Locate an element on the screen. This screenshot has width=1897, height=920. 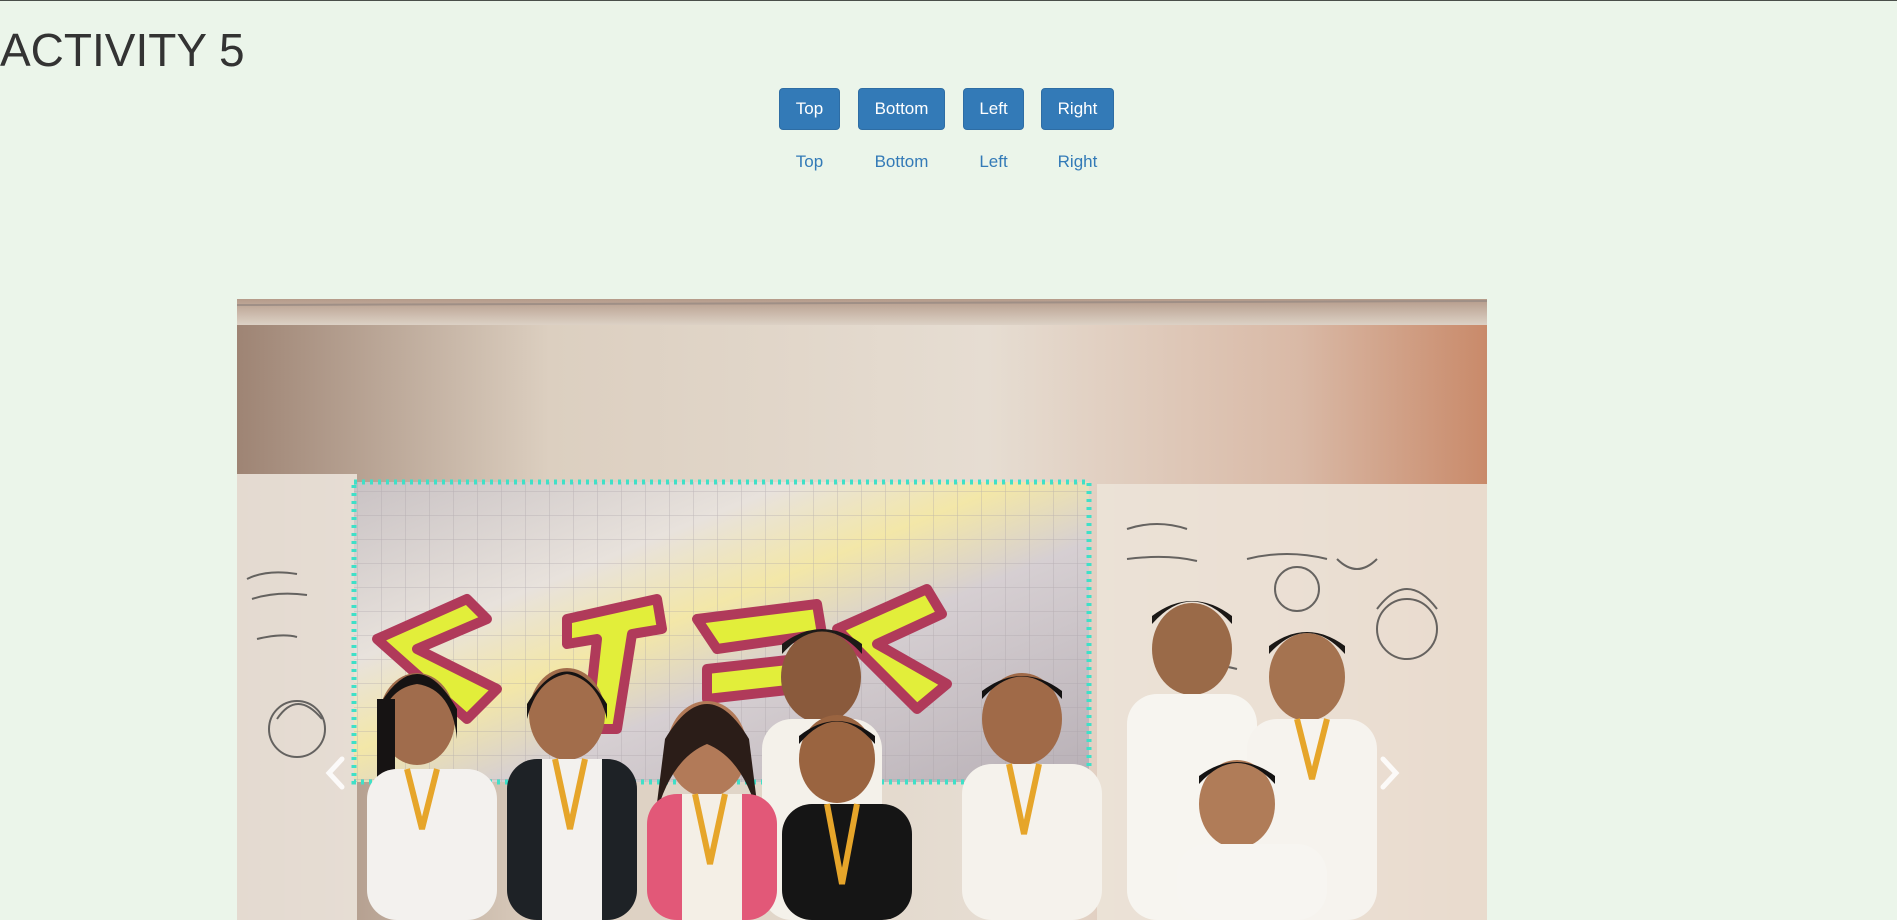
tooltip-button-row: Top Bottom Left Right is located at coordinates (946, 109).